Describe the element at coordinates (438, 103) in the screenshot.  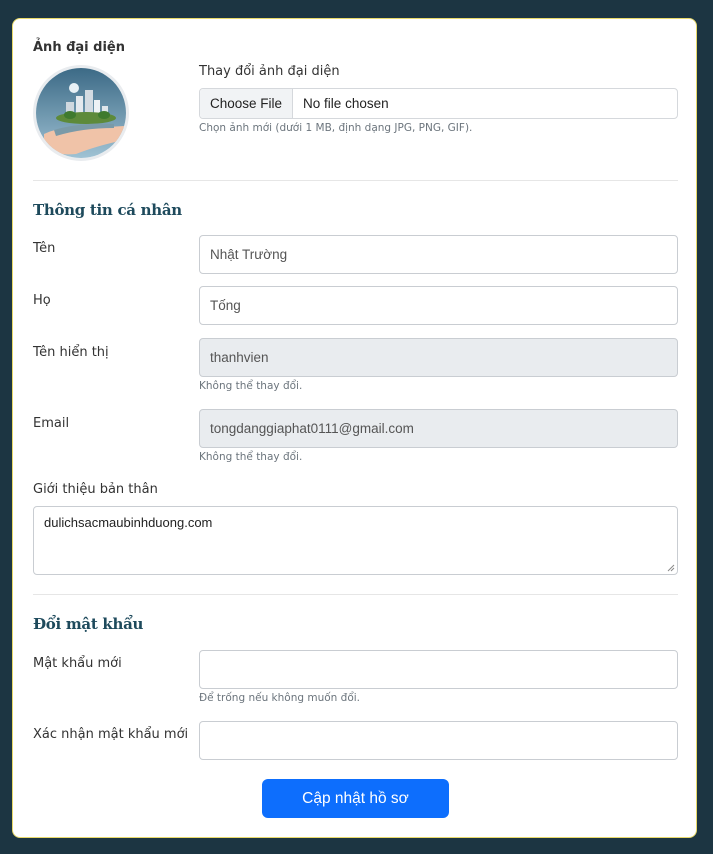
I see `avatar-file-input: Choose File No file chosen` at that location.